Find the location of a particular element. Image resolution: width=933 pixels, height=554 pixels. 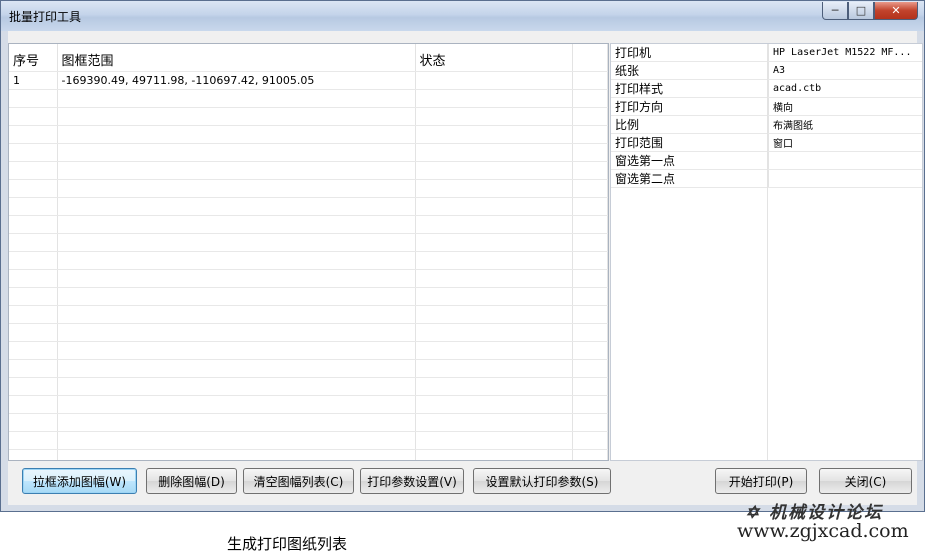

settings-value: 布满图纸 is located at coordinates (845, 124).